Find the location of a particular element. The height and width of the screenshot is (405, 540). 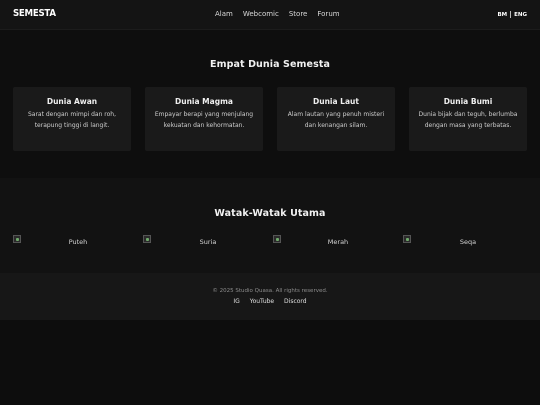

world-card-title: Dunia Magma is located at coordinates (204, 101).